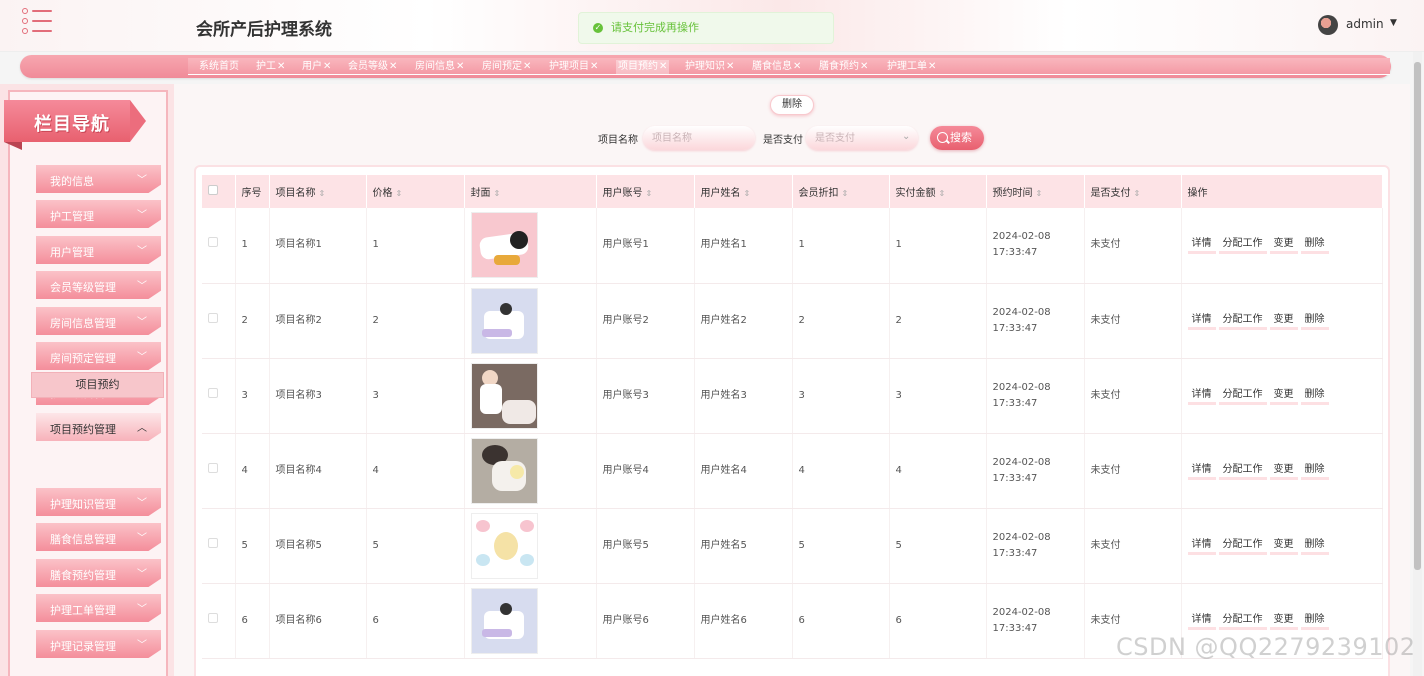 The image size is (1424, 676). I want to click on search-button: 搜索, so click(957, 138).